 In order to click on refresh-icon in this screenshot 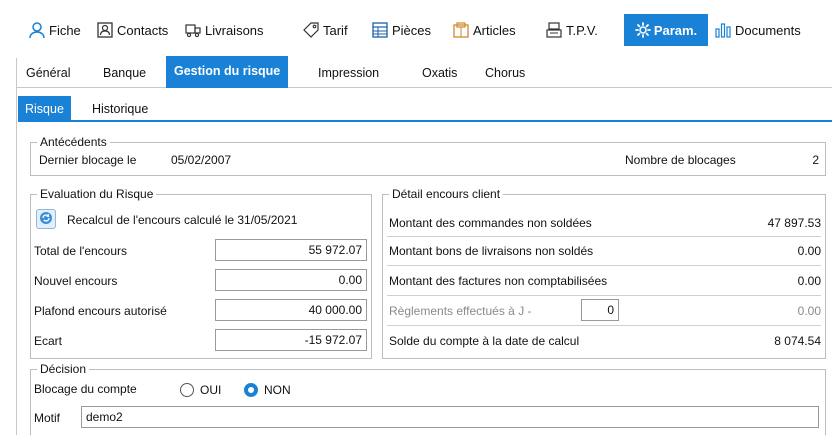, I will do `click(46, 219)`.